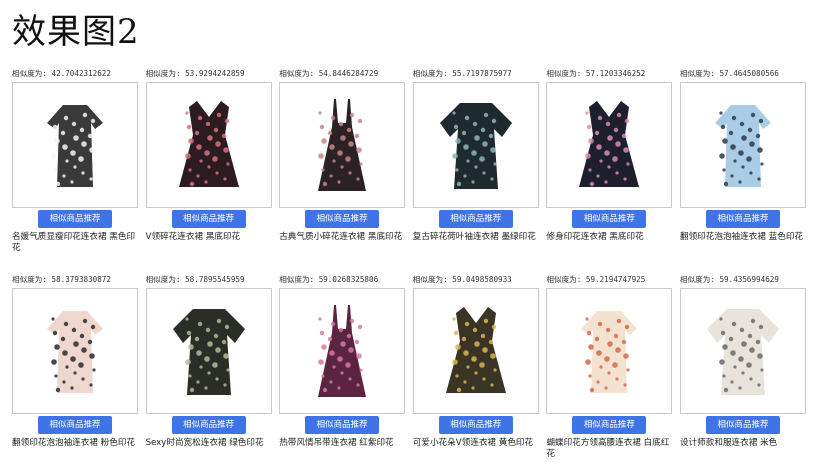 This screenshot has height=470, width=814. I want to click on product-name: 设计师款和服连衣裙 米色, so click(728, 443).